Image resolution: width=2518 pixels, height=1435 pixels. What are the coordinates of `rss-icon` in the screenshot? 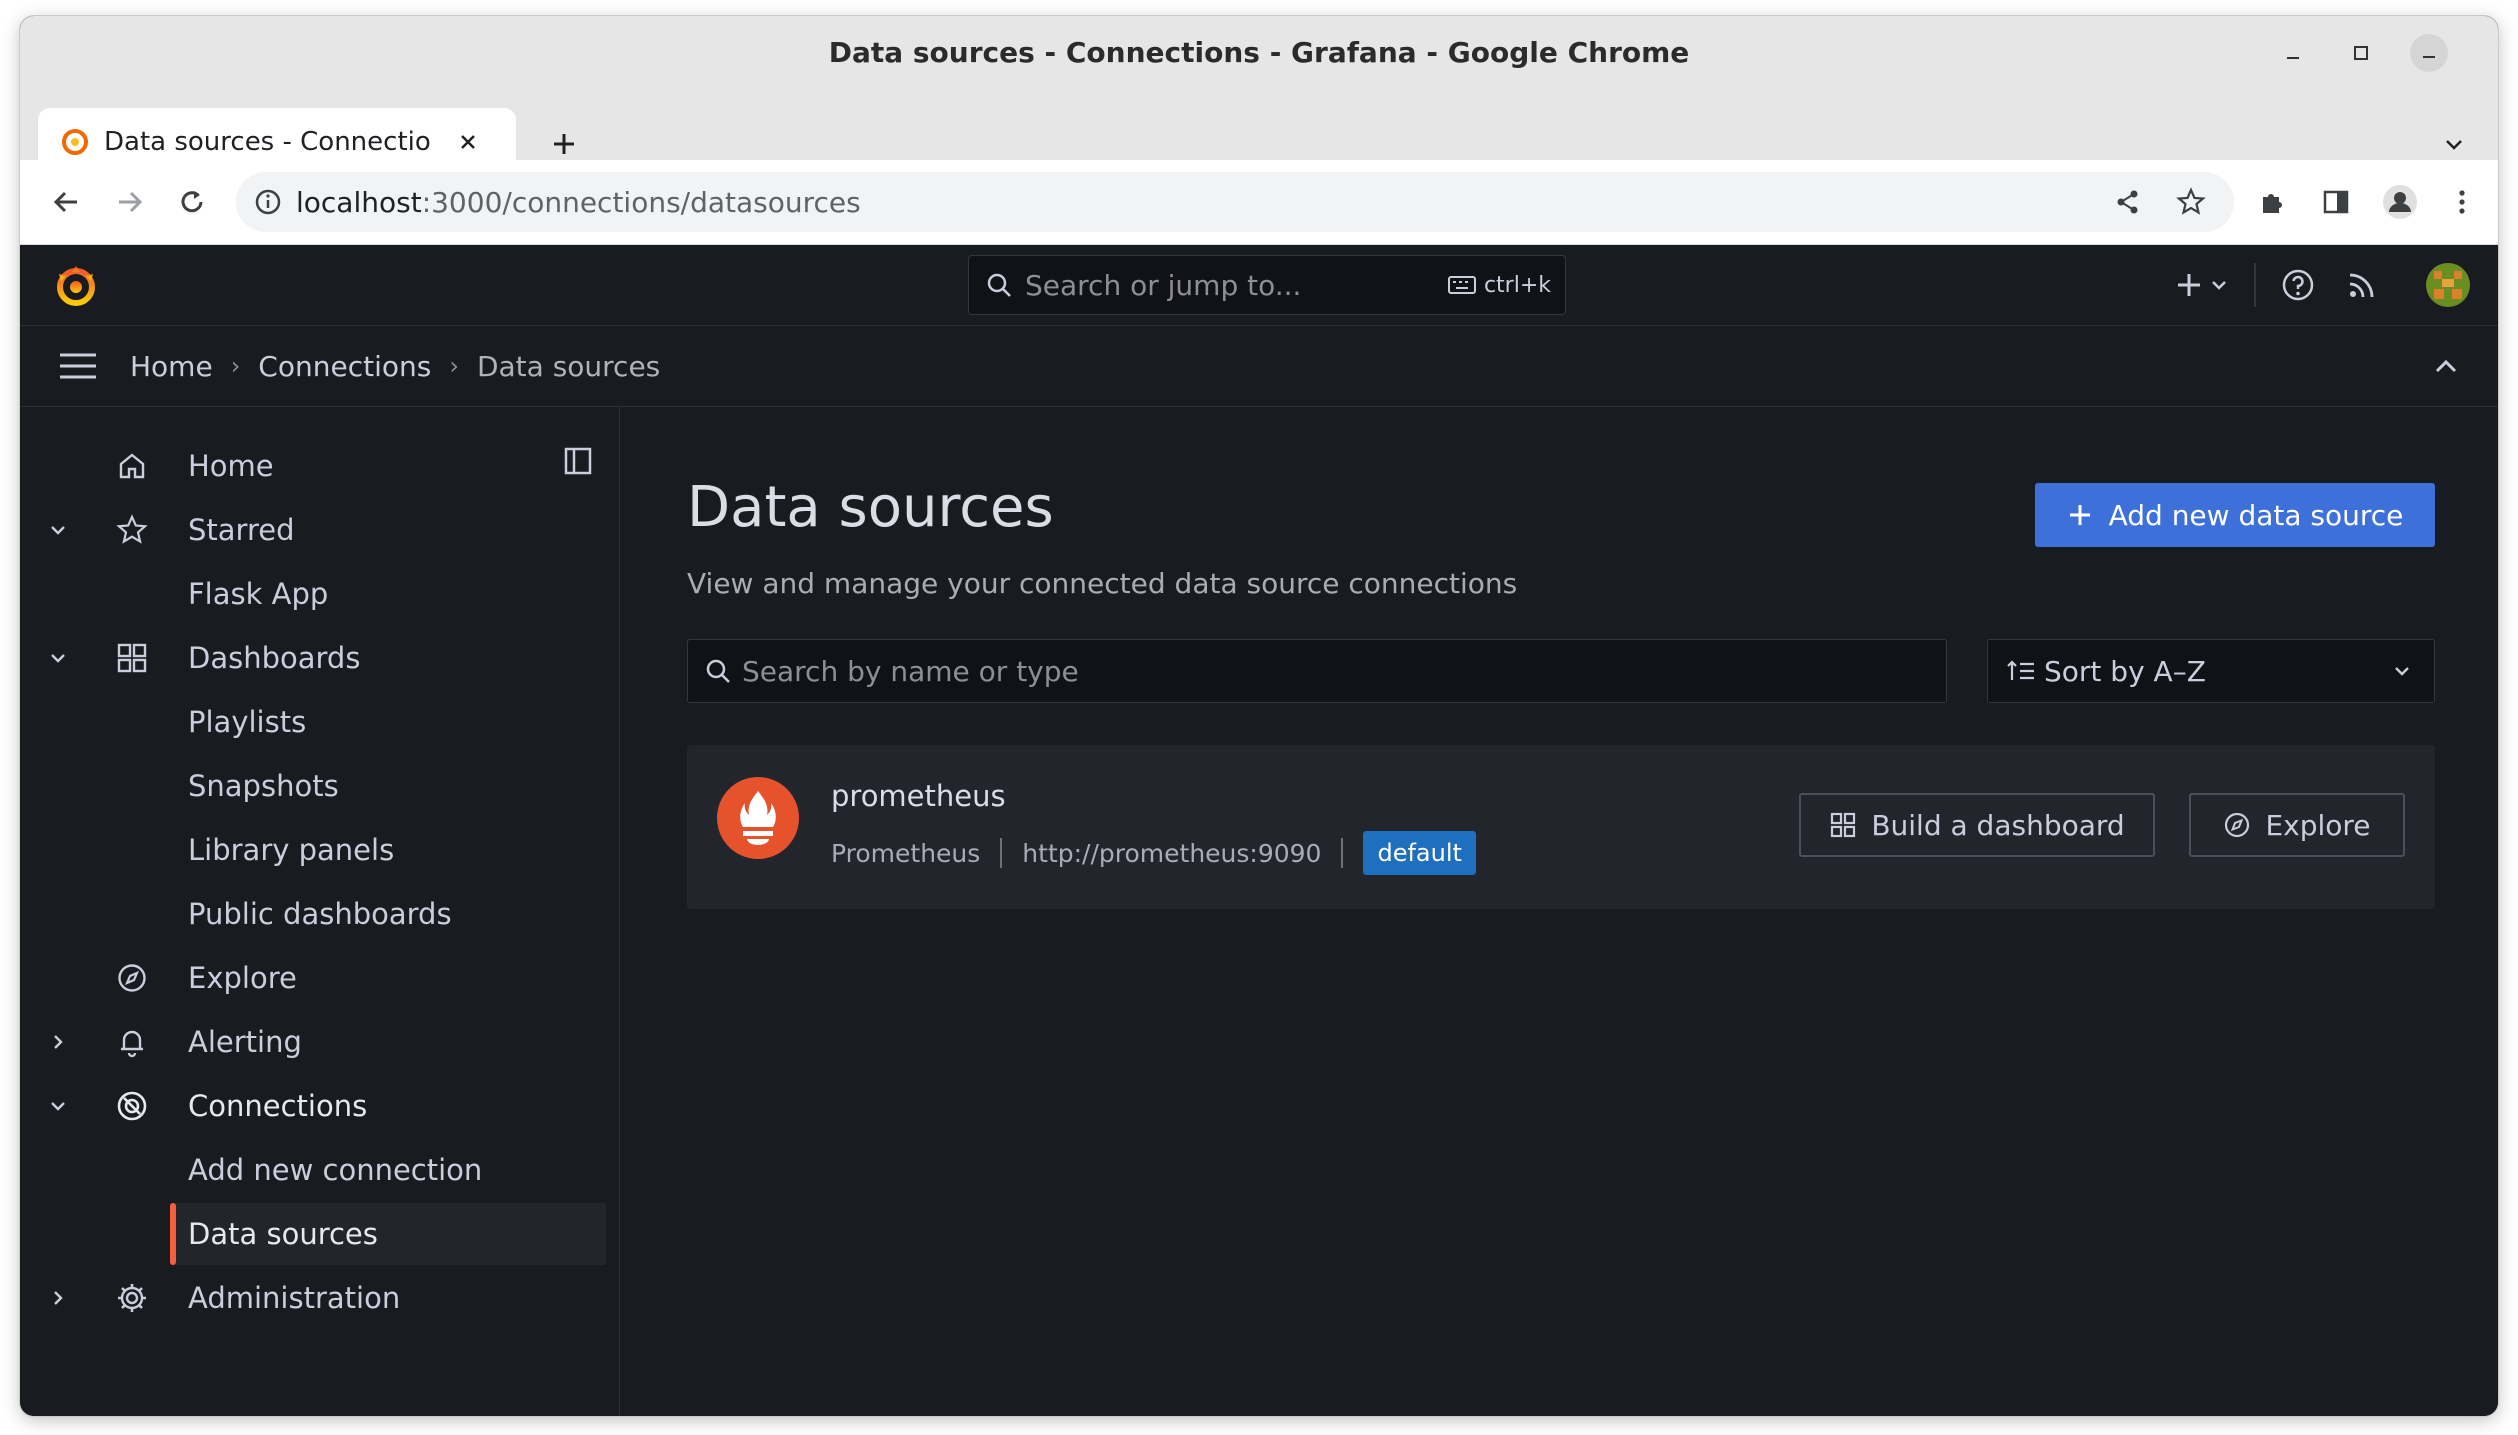 It's located at (2361, 285).